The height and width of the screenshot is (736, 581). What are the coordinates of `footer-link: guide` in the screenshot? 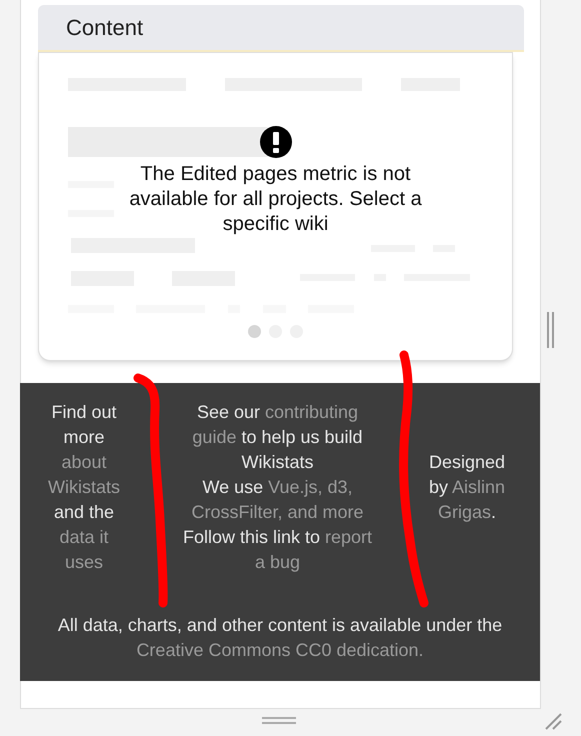 It's located at (214, 437).